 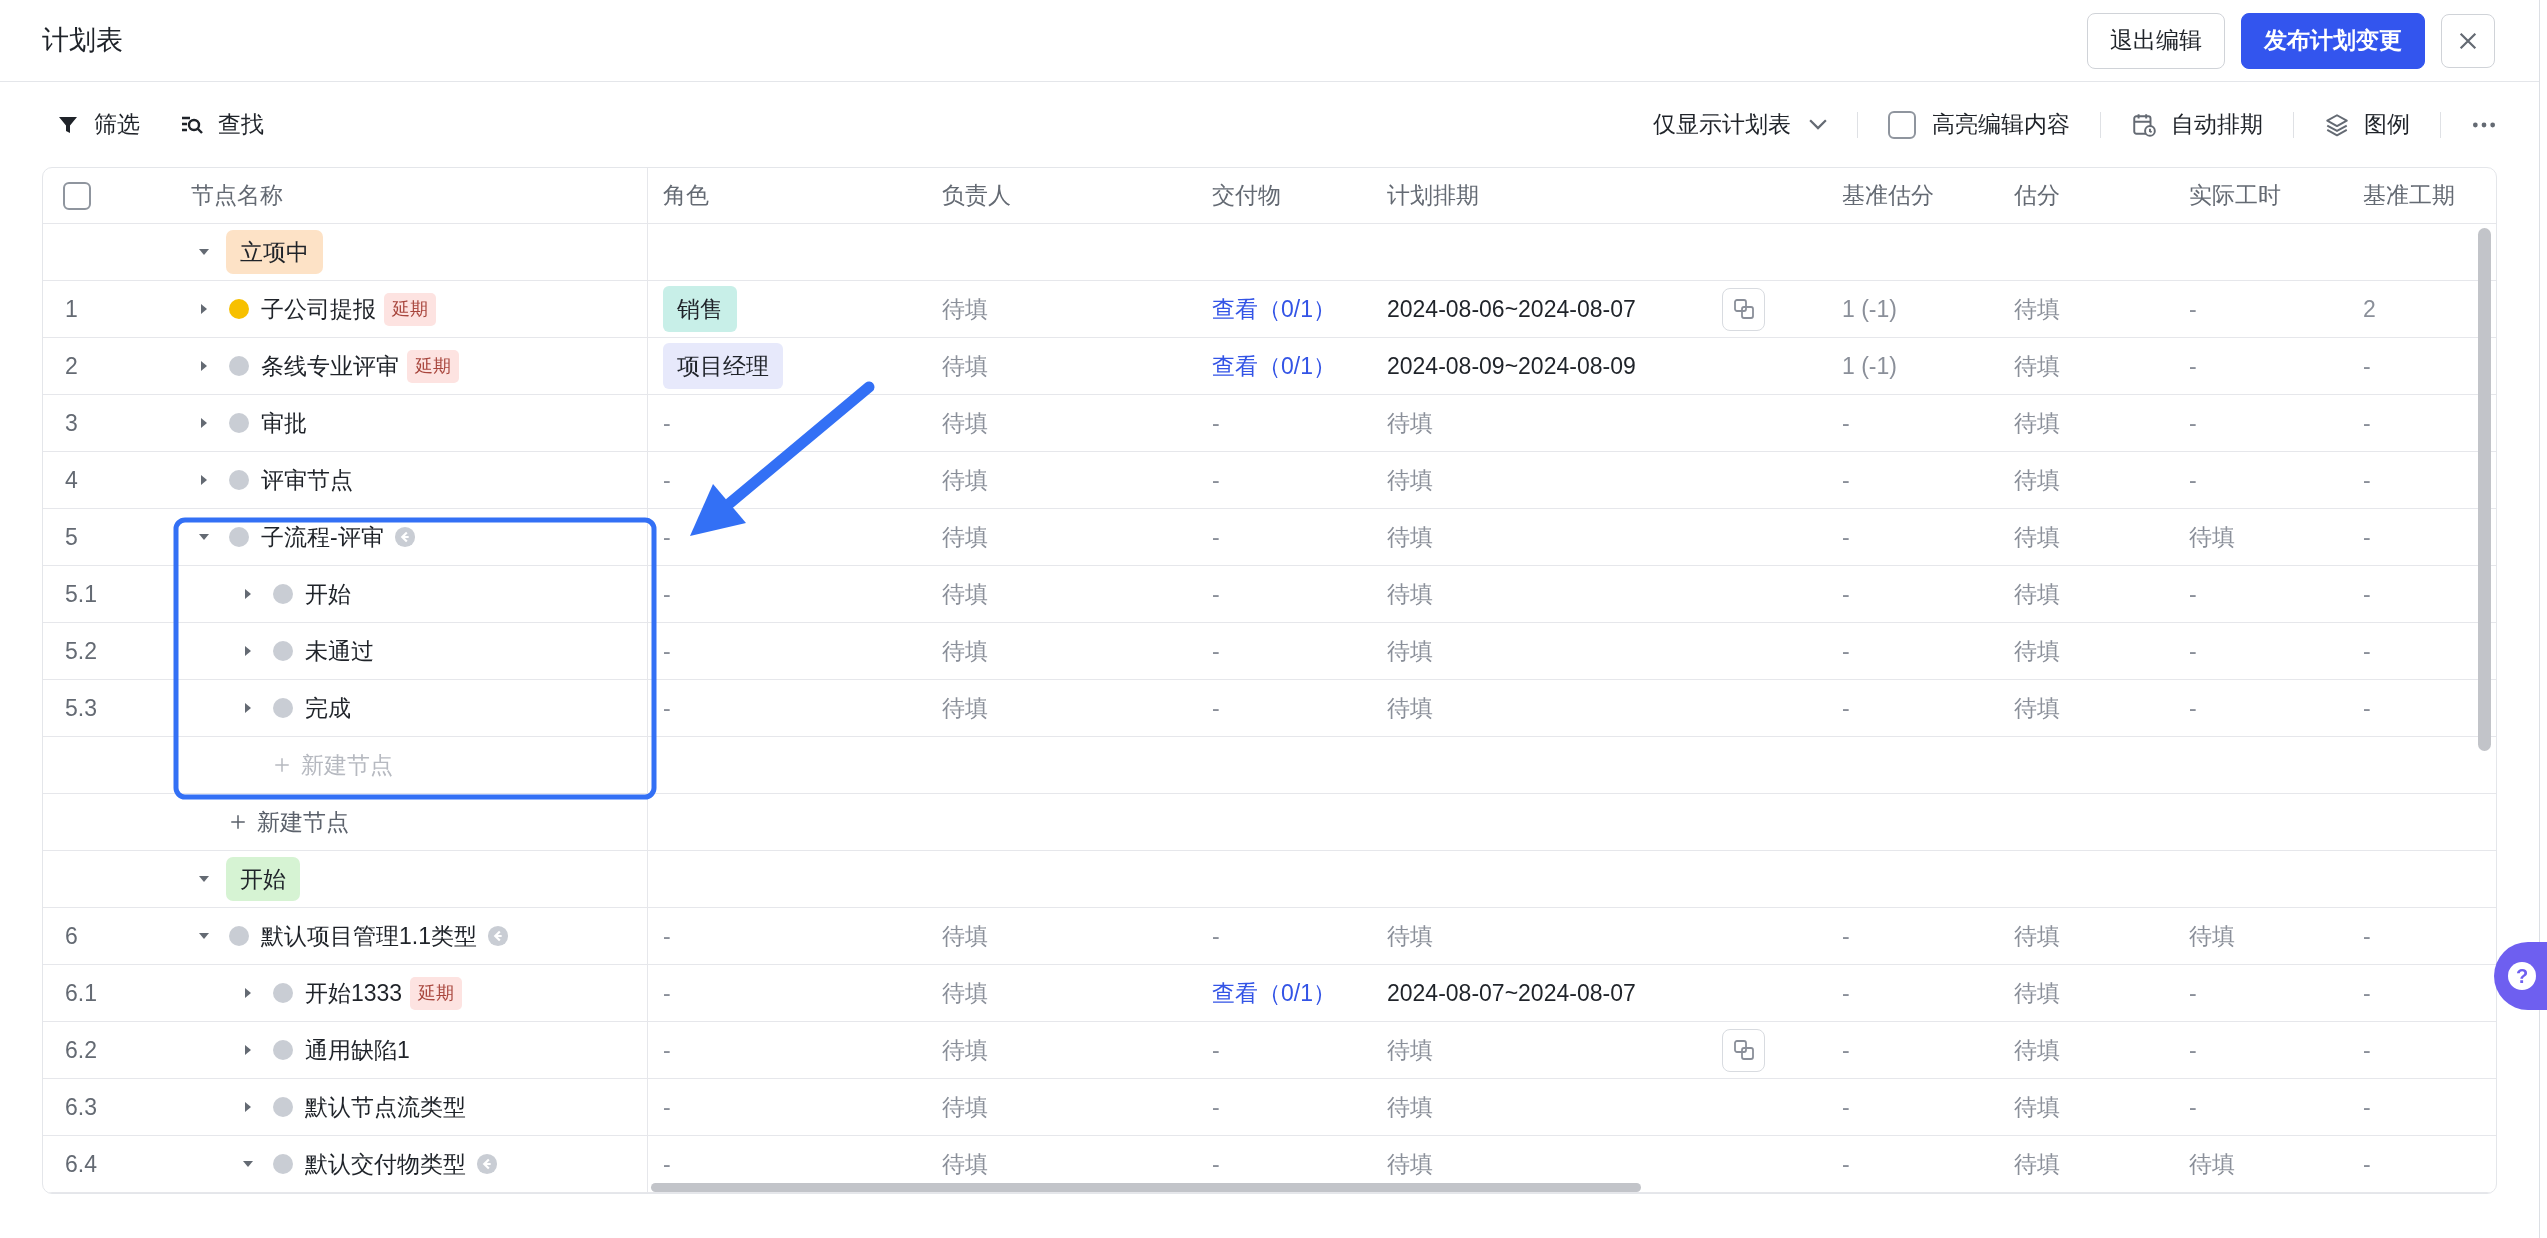 I want to click on row-number: 5.3, so click(x=81, y=708).